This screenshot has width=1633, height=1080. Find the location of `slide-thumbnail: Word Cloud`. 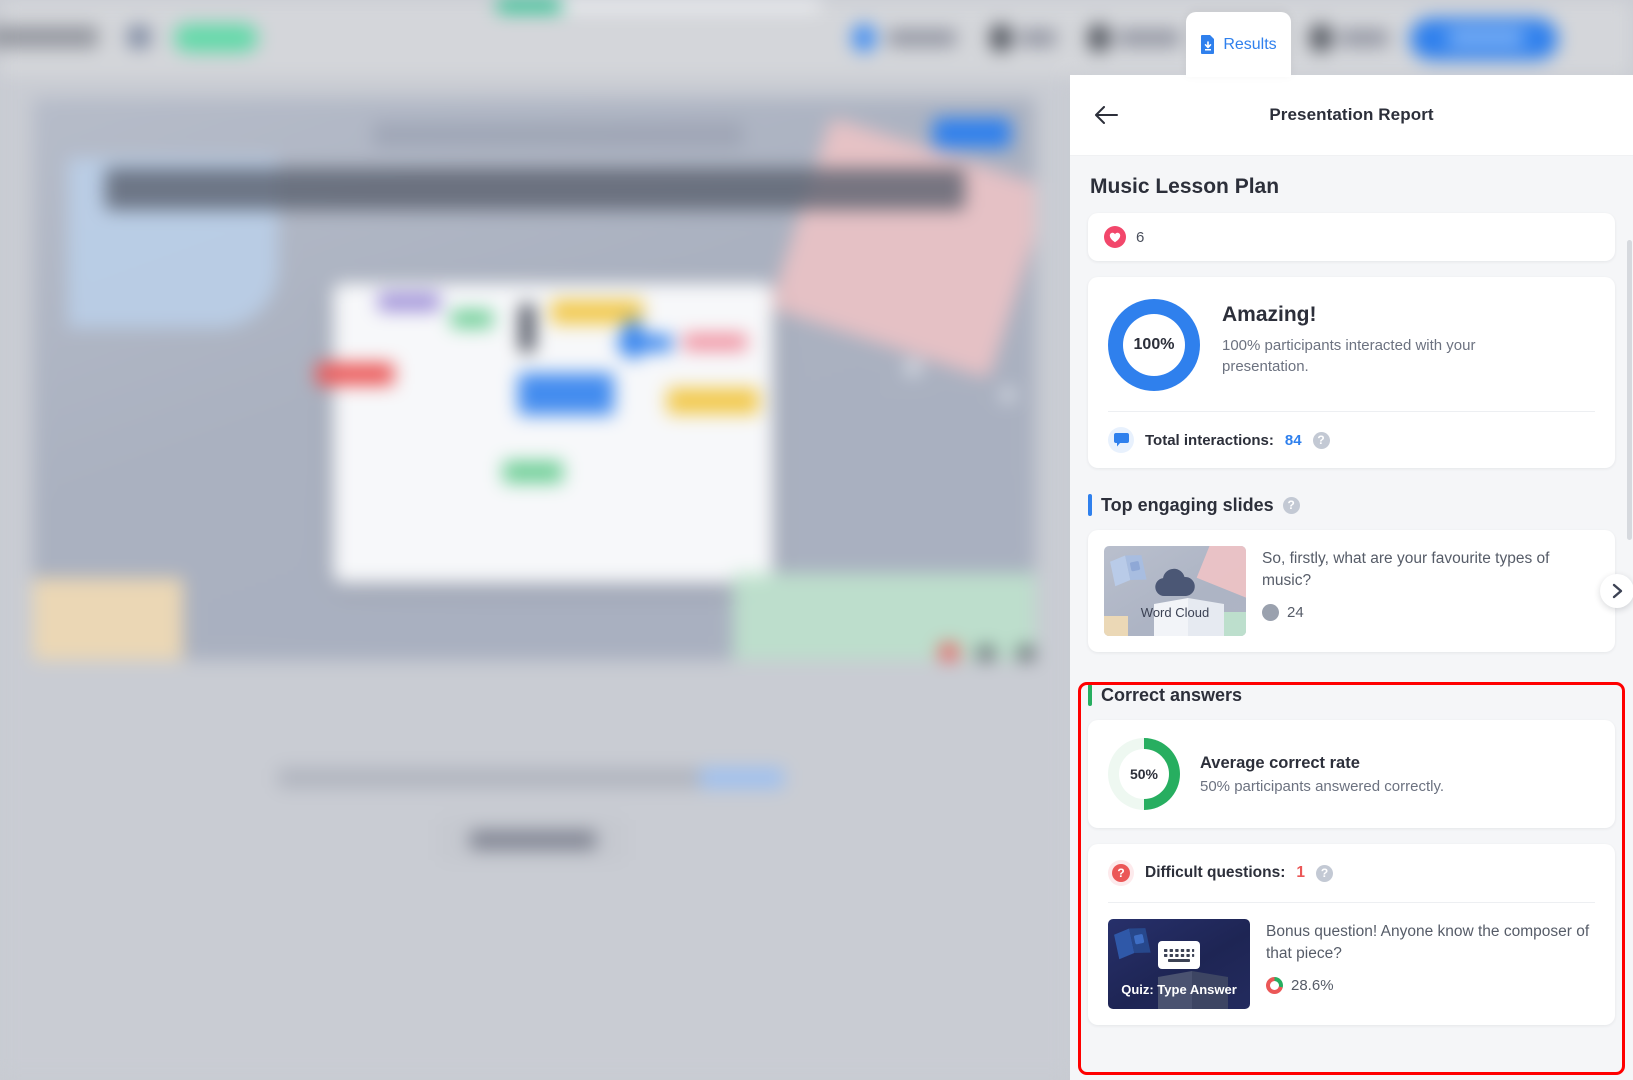

slide-thumbnail: Word Cloud is located at coordinates (1175, 591).